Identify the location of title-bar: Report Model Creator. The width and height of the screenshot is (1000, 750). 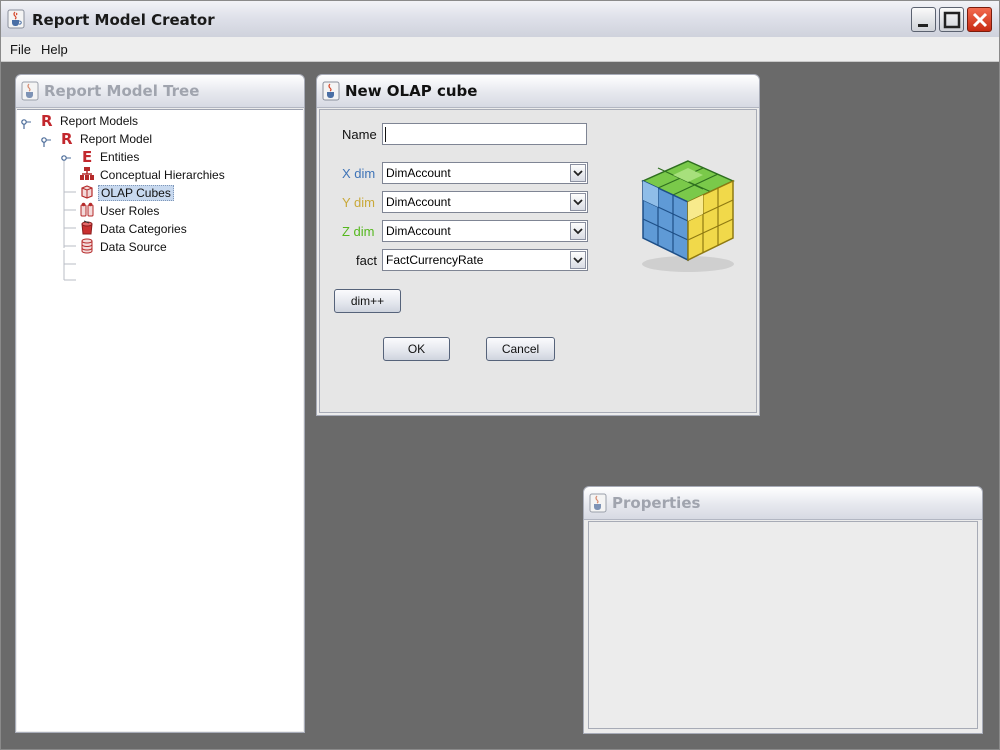
(500, 19).